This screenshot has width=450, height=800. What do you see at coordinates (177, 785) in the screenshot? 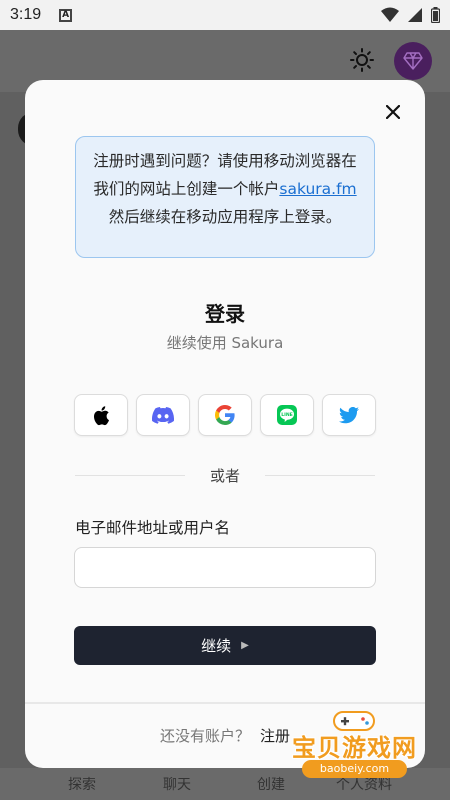
I see `nav-chat: 聊天` at bounding box center [177, 785].